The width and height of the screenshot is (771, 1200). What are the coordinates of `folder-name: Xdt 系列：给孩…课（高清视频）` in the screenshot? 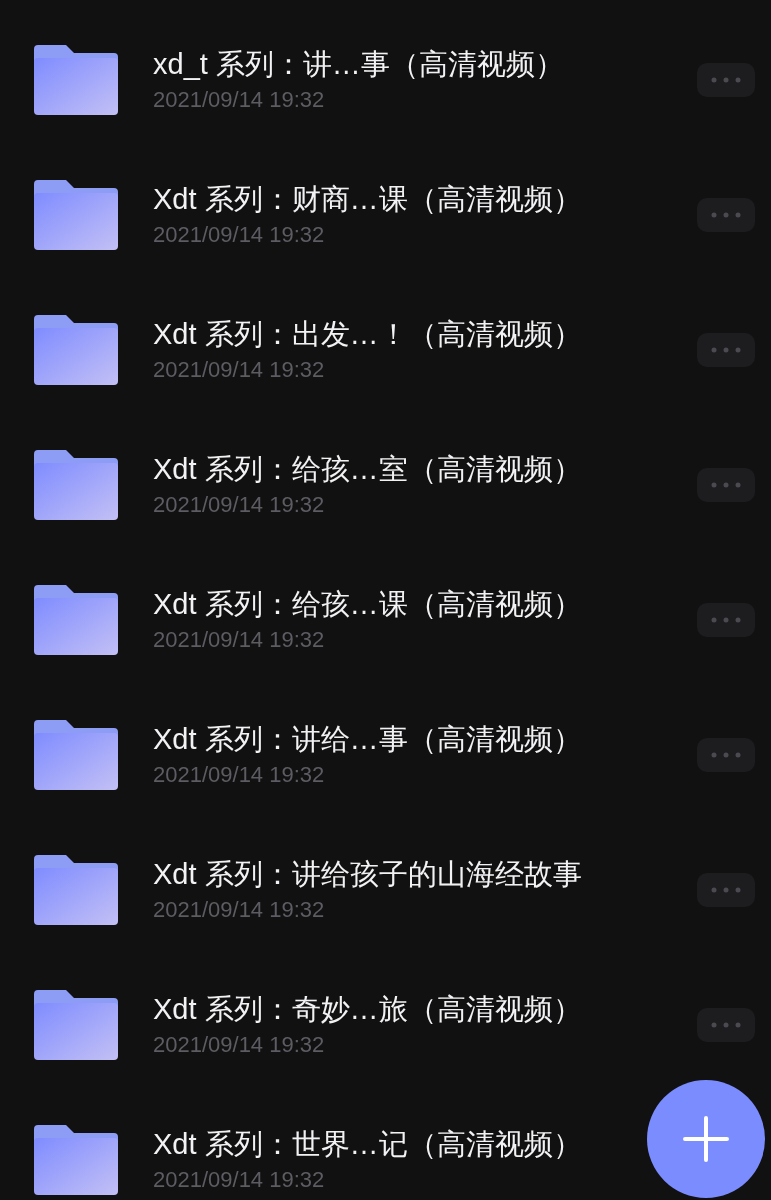 It's located at (368, 604).